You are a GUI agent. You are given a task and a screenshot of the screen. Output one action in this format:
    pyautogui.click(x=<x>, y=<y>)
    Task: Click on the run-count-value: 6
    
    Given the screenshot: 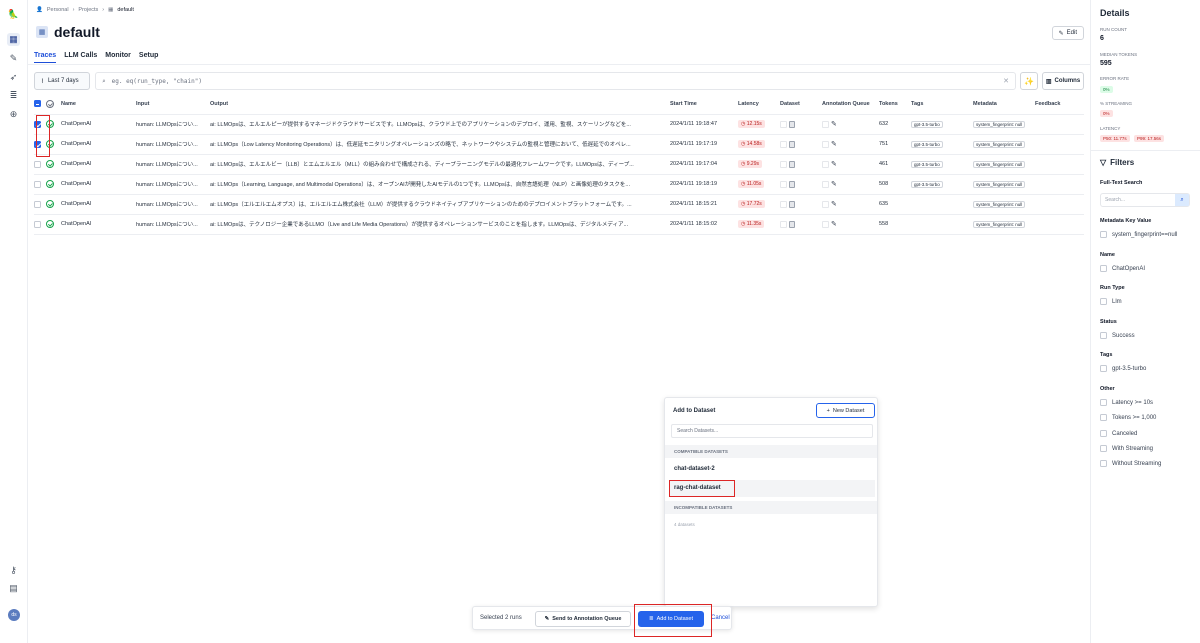 What is the action you would take?
    pyautogui.click(x=1102, y=38)
    